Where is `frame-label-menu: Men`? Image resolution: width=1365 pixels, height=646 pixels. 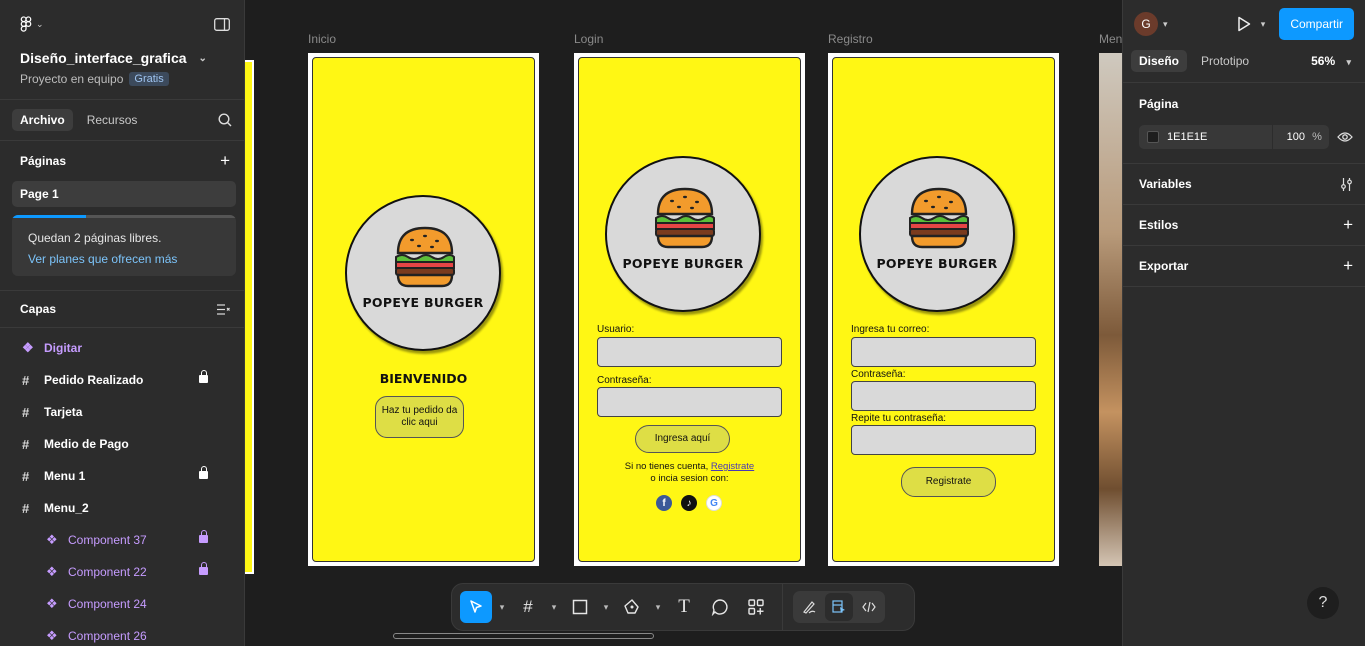 frame-label-menu: Men is located at coordinates (1110, 39).